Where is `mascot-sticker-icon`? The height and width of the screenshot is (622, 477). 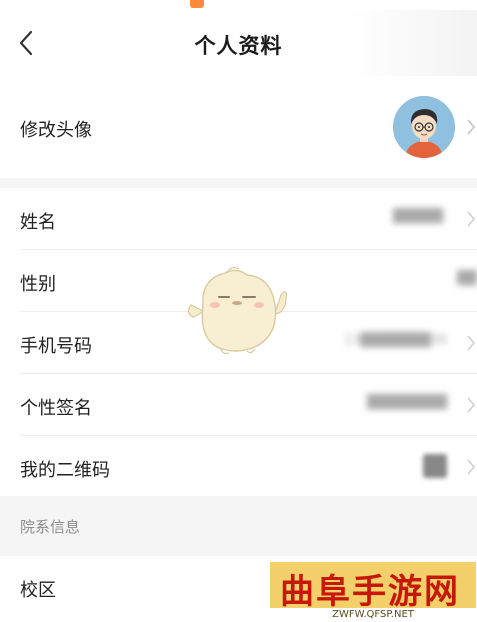 mascot-sticker-icon is located at coordinates (239, 311).